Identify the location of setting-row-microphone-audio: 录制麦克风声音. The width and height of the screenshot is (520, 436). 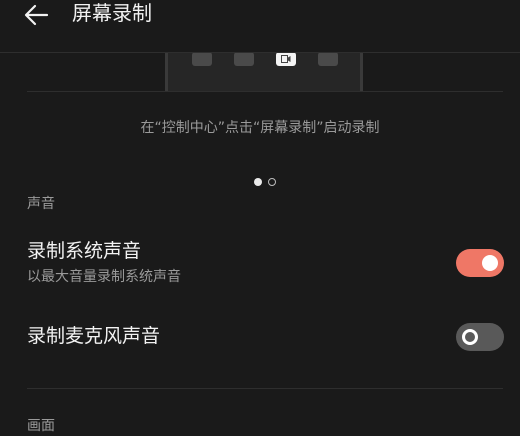
(260, 337).